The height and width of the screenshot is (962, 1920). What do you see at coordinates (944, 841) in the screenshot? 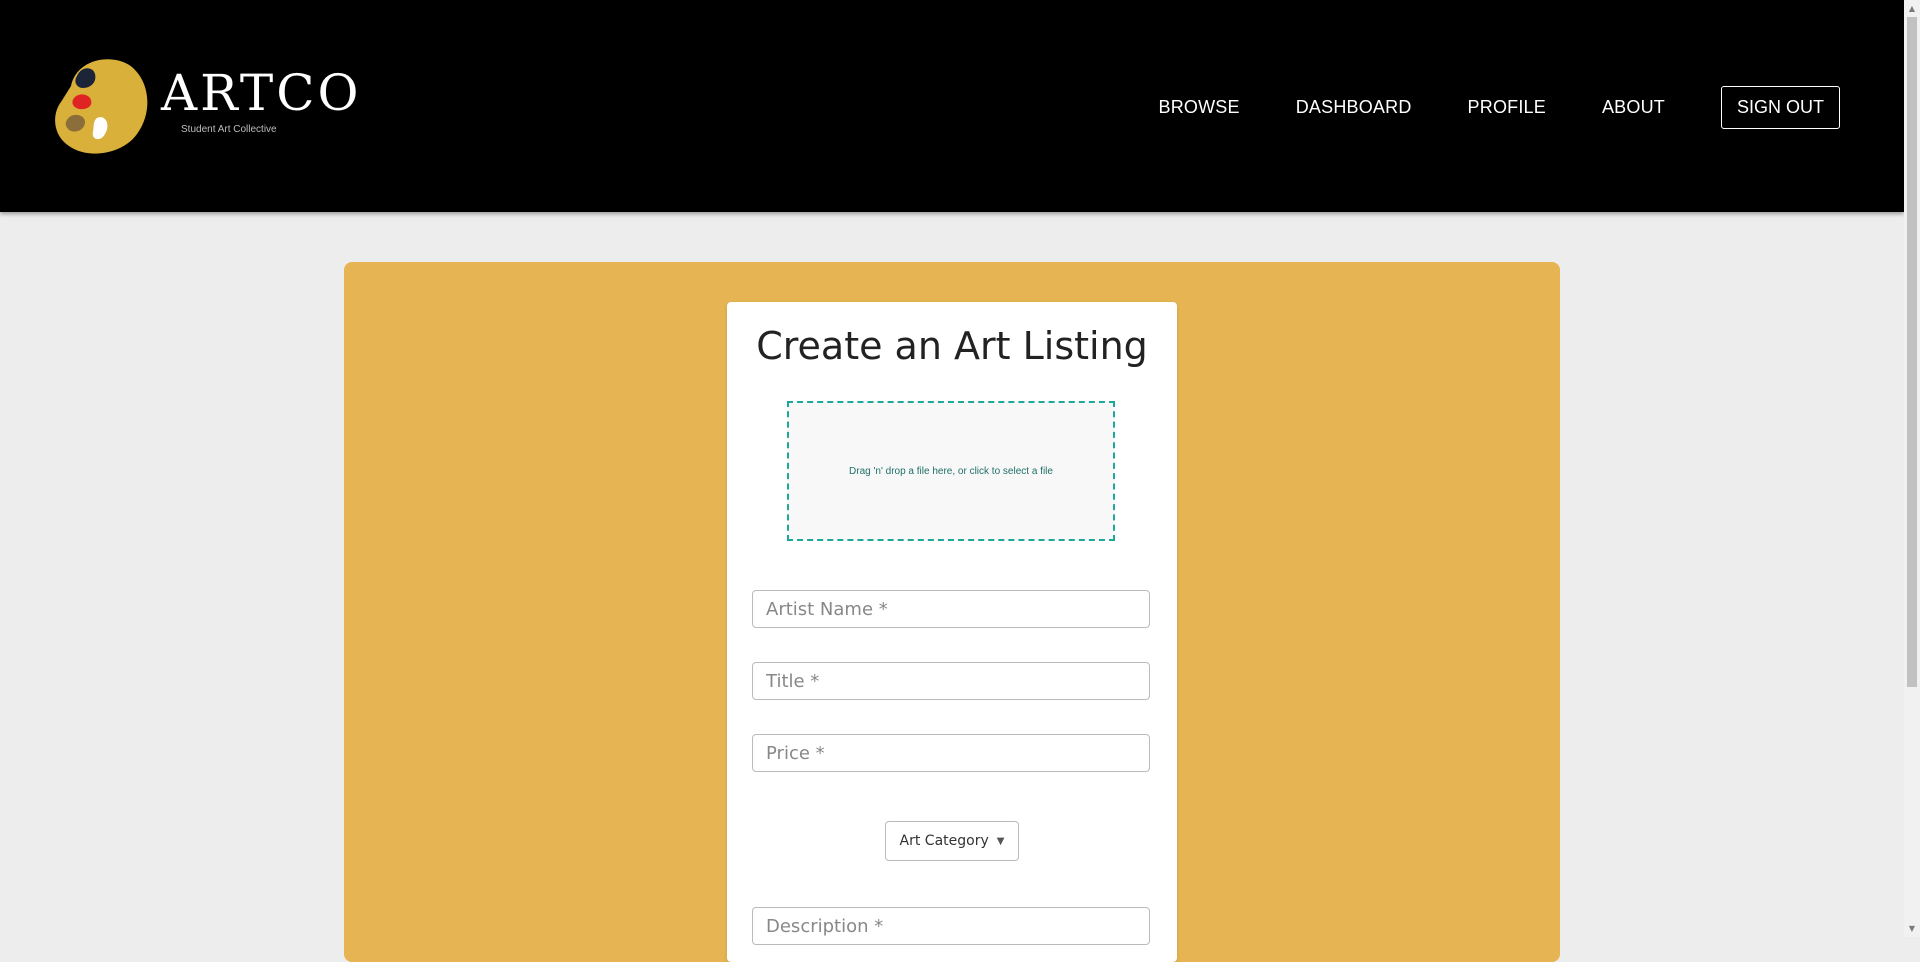
I see `art-category-label: Art Category` at bounding box center [944, 841].